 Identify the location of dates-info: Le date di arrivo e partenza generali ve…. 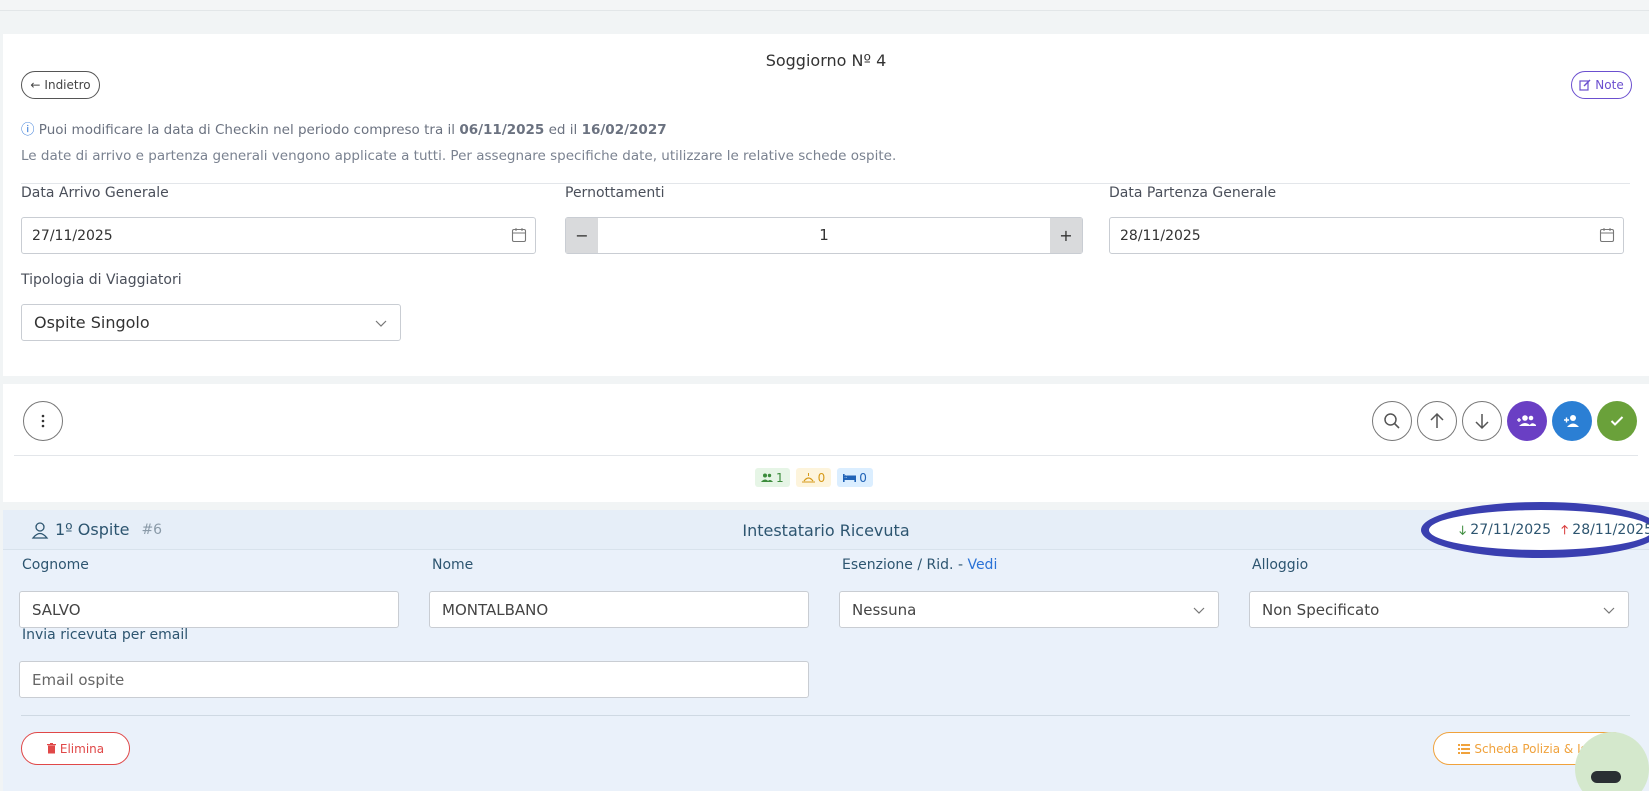
(459, 156).